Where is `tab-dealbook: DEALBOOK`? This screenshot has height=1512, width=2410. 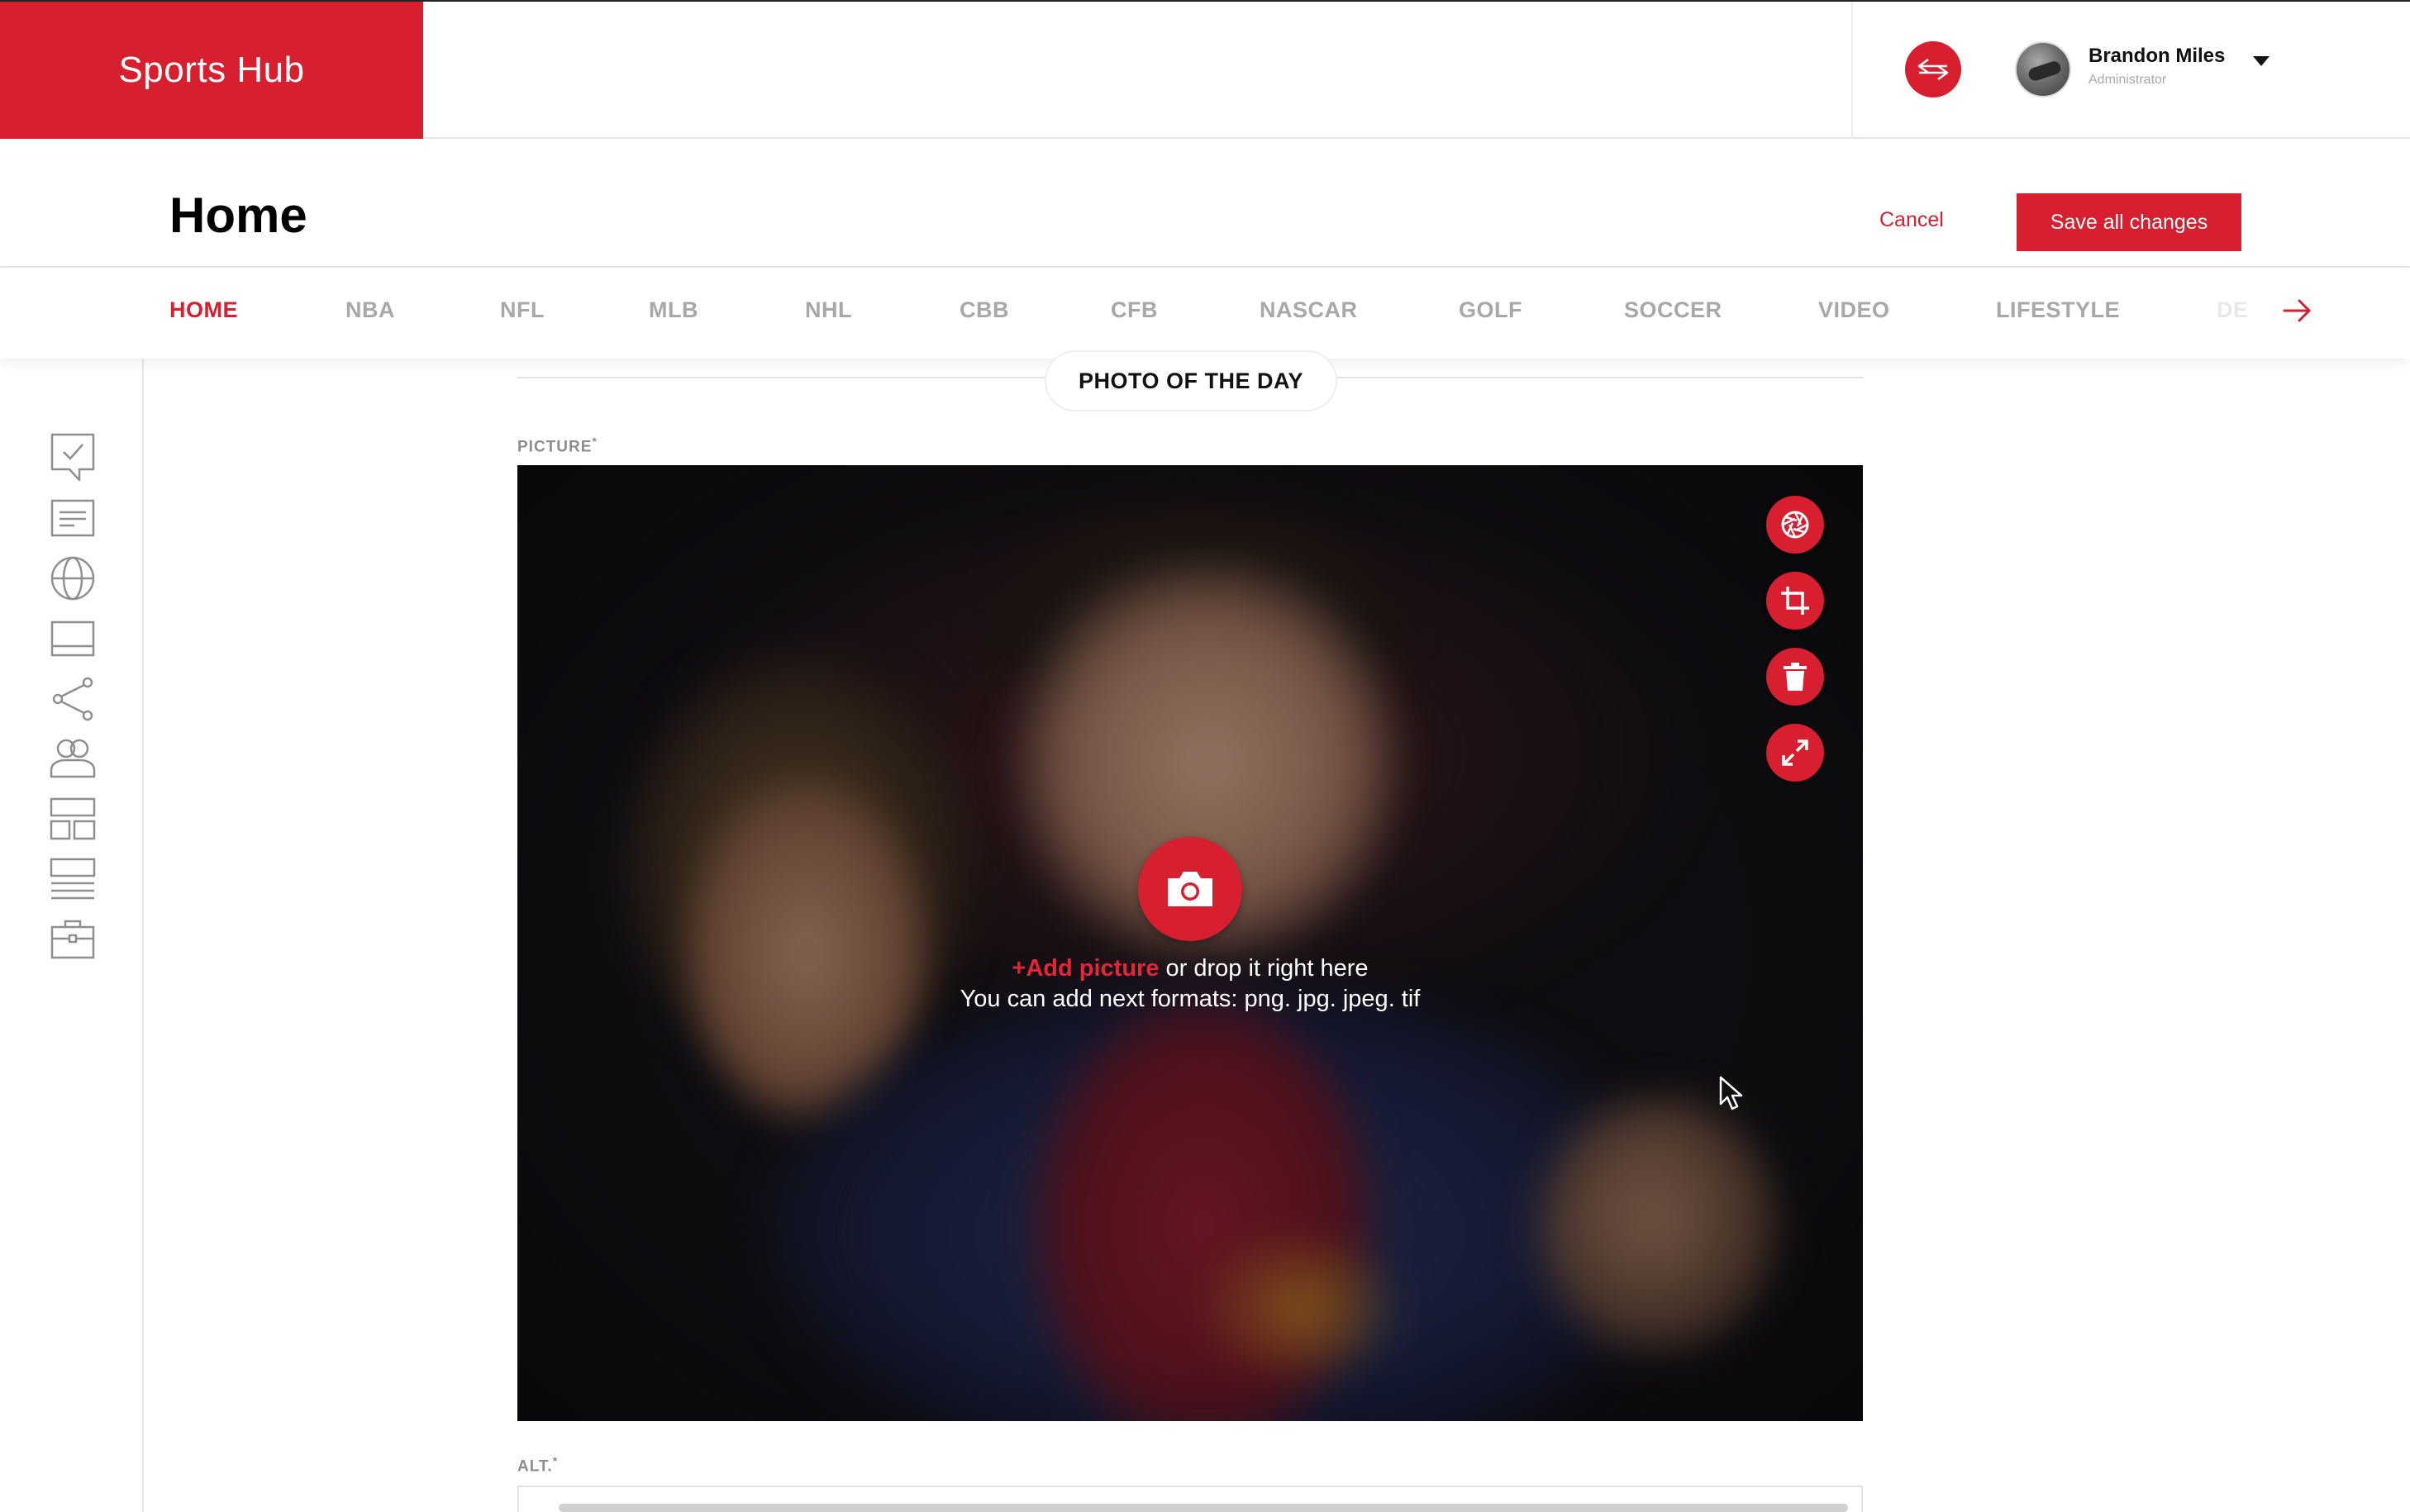
tab-dealbook: DEALBOOK is located at coordinates (2232, 310).